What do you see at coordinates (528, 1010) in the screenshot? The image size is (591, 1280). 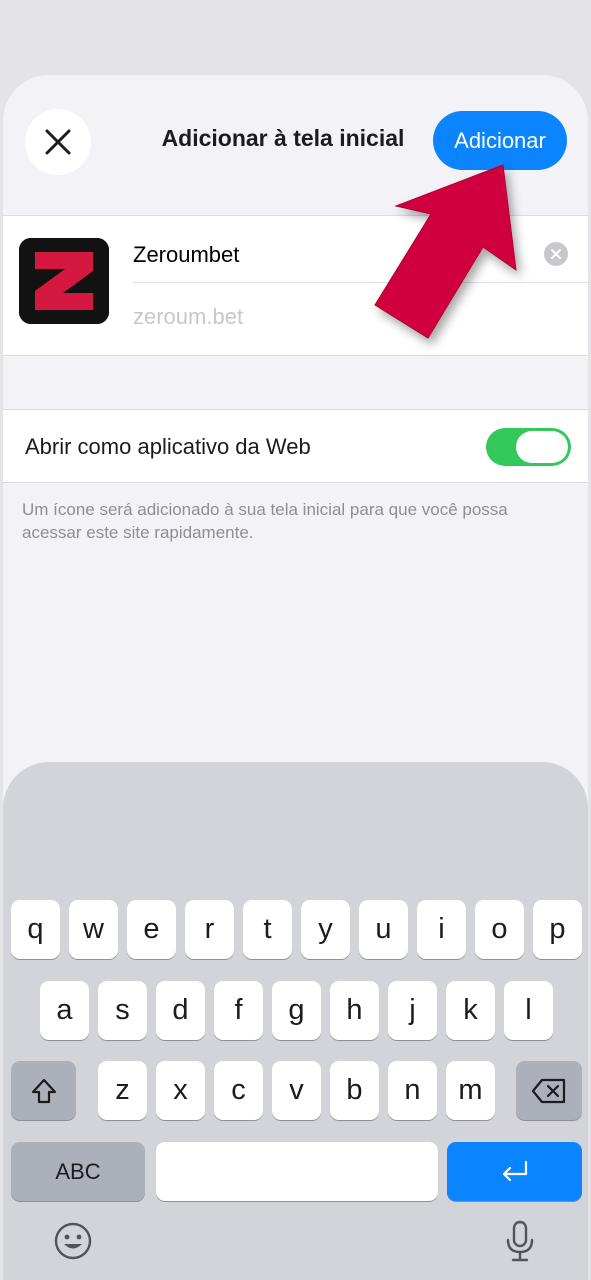 I see `key-l: l` at bounding box center [528, 1010].